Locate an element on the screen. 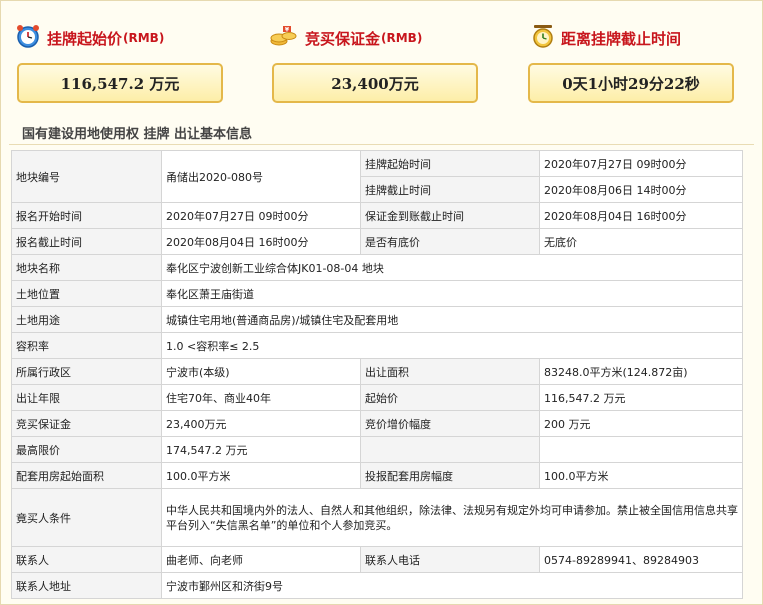  hourglass-clock-icon is located at coordinates (543, 38).